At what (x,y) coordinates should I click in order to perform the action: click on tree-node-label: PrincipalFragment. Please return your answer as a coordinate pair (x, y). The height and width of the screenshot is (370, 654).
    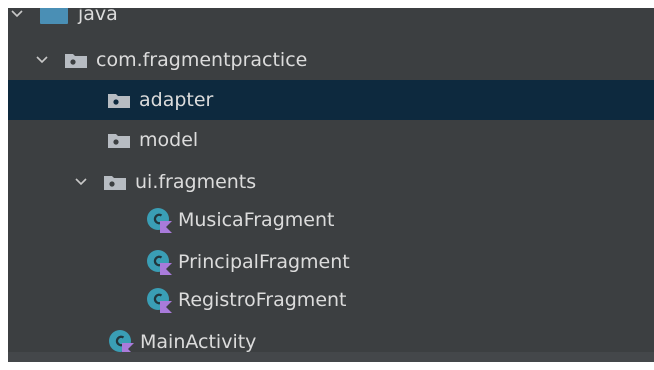
    Looking at the image, I should click on (264, 261).